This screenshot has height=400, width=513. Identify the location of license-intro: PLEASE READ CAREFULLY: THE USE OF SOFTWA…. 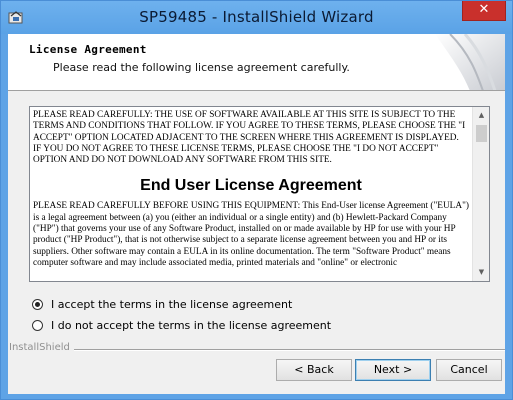
(249, 138).